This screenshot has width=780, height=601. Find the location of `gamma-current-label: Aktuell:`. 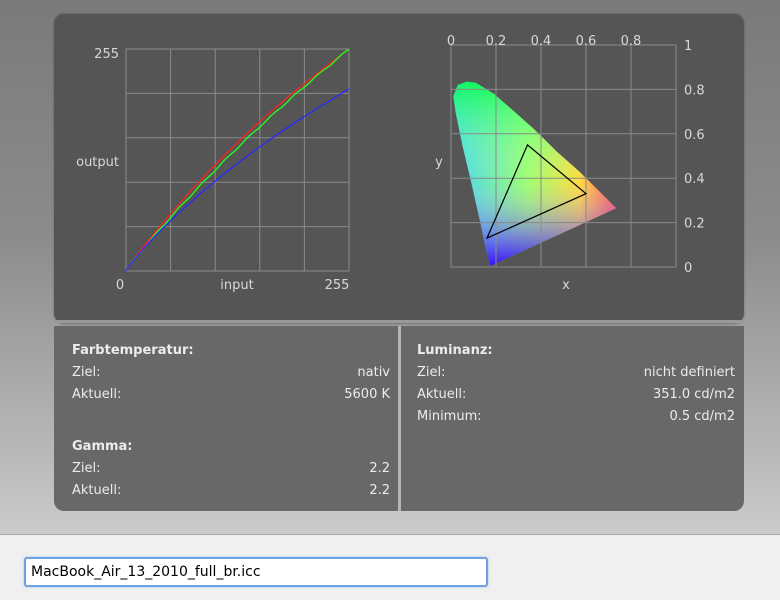

gamma-current-label: Aktuell: is located at coordinates (97, 490).